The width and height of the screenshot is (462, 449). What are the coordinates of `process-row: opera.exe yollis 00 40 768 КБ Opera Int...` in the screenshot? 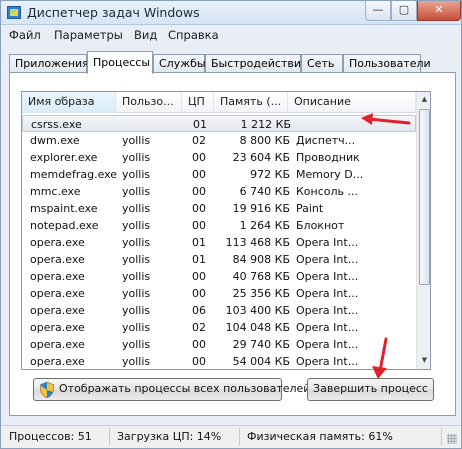 It's located at (219, 276).